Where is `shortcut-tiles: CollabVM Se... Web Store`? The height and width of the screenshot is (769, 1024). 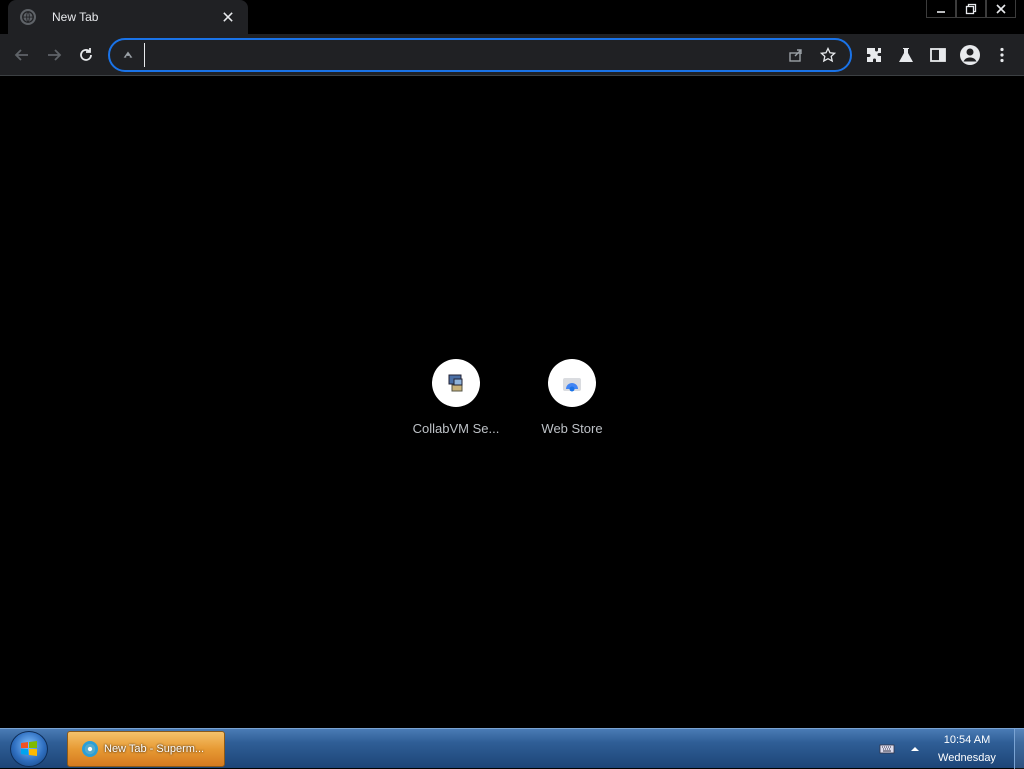
shortcut-tiles: CollabVM Se... Web Store is located at coordinates (514, 397).